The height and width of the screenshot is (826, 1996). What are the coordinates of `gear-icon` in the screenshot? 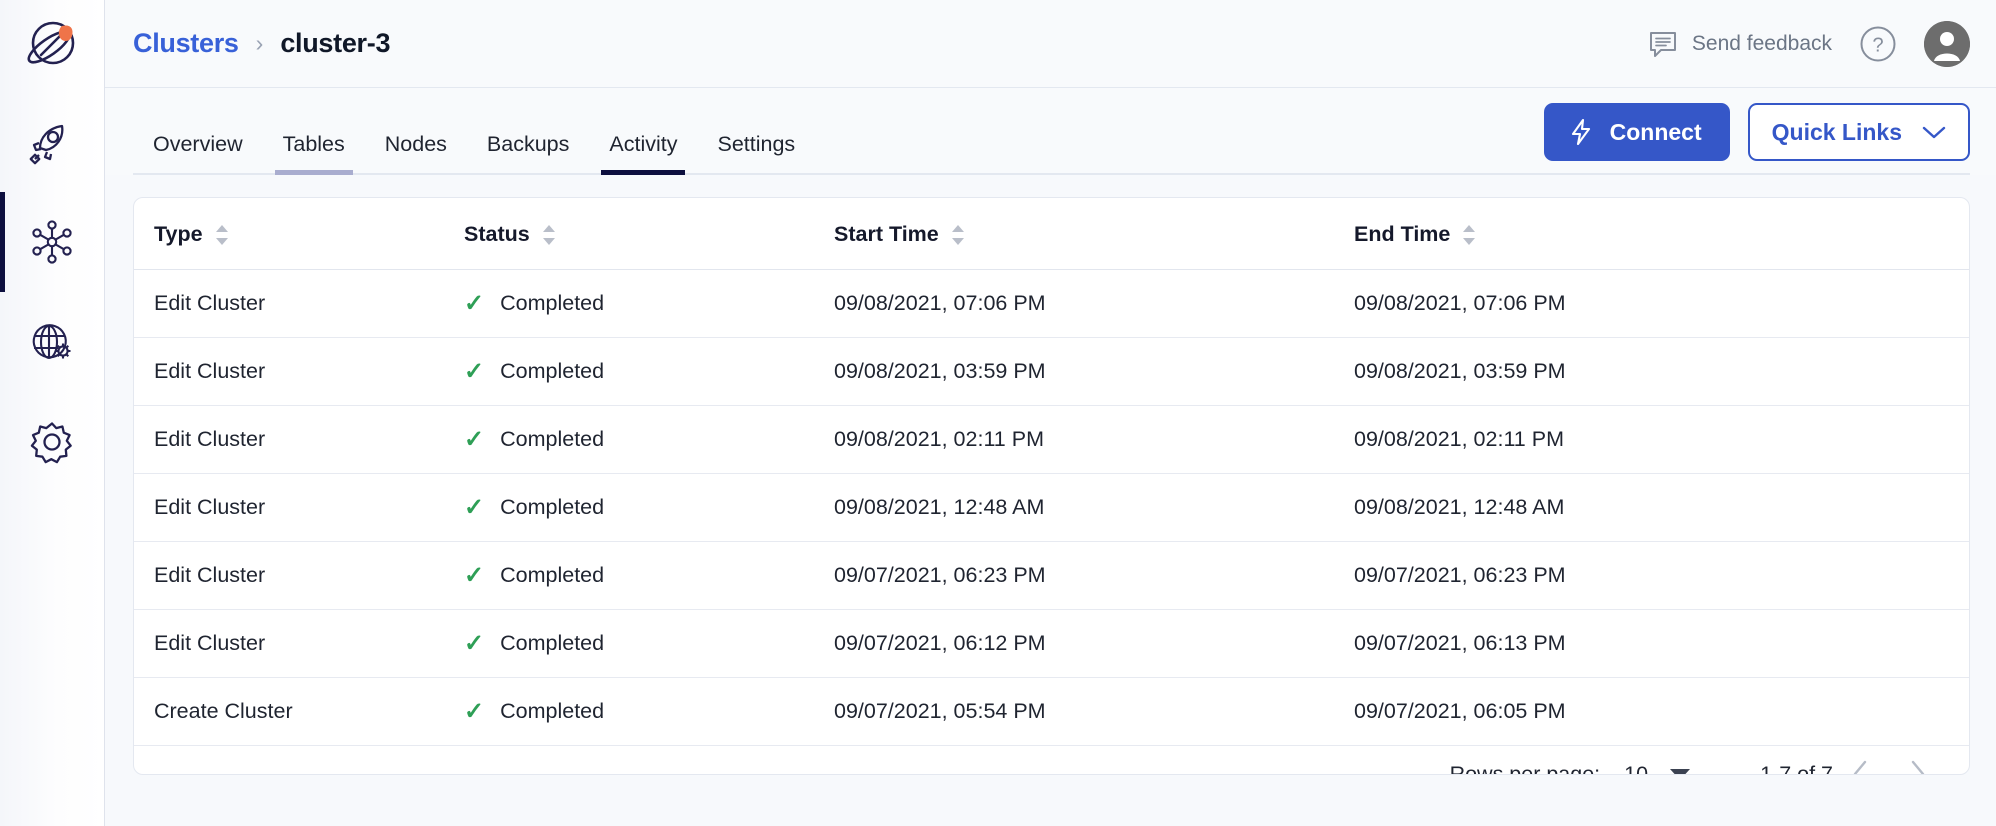 It's located at (51, 443).